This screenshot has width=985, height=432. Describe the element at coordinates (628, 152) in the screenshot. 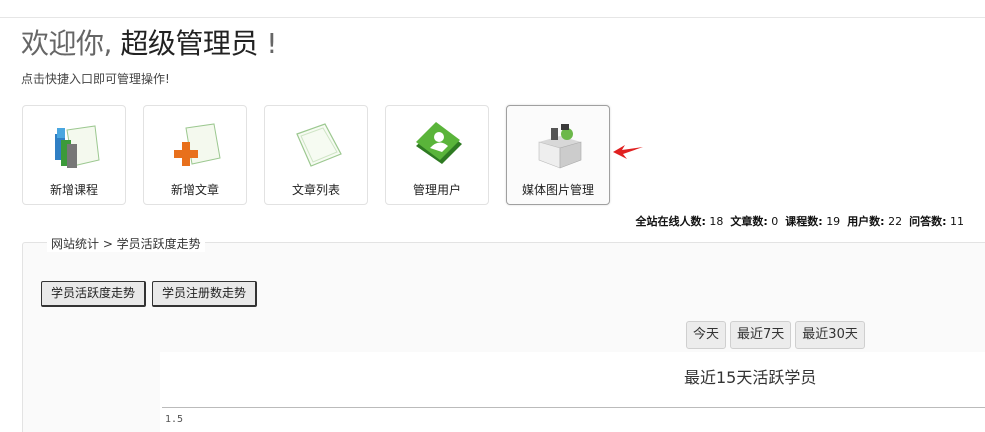

I see `pointer-arrow-icon` at that location.